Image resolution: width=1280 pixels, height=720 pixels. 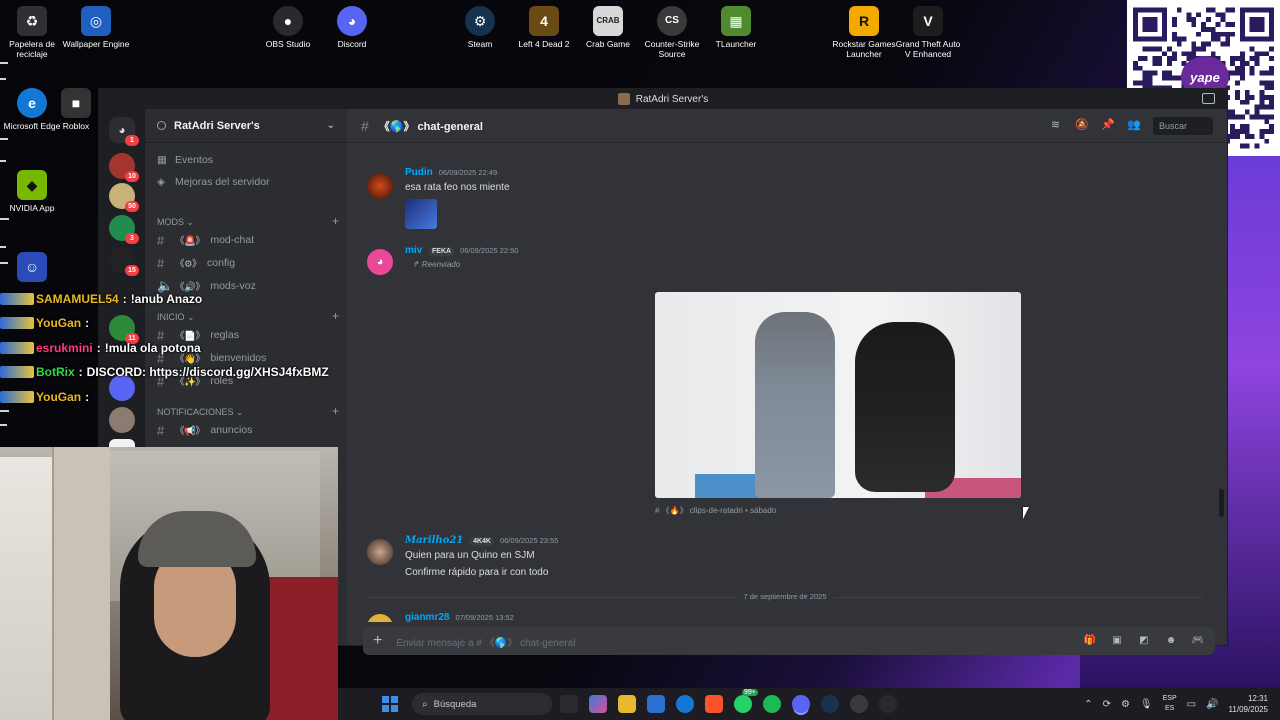 What do you see at coordinates (248, 240) in the screenshot?
I see `channel-mod-chat: # 《🚨》 mod-chat` at bounding box center [248, 240].